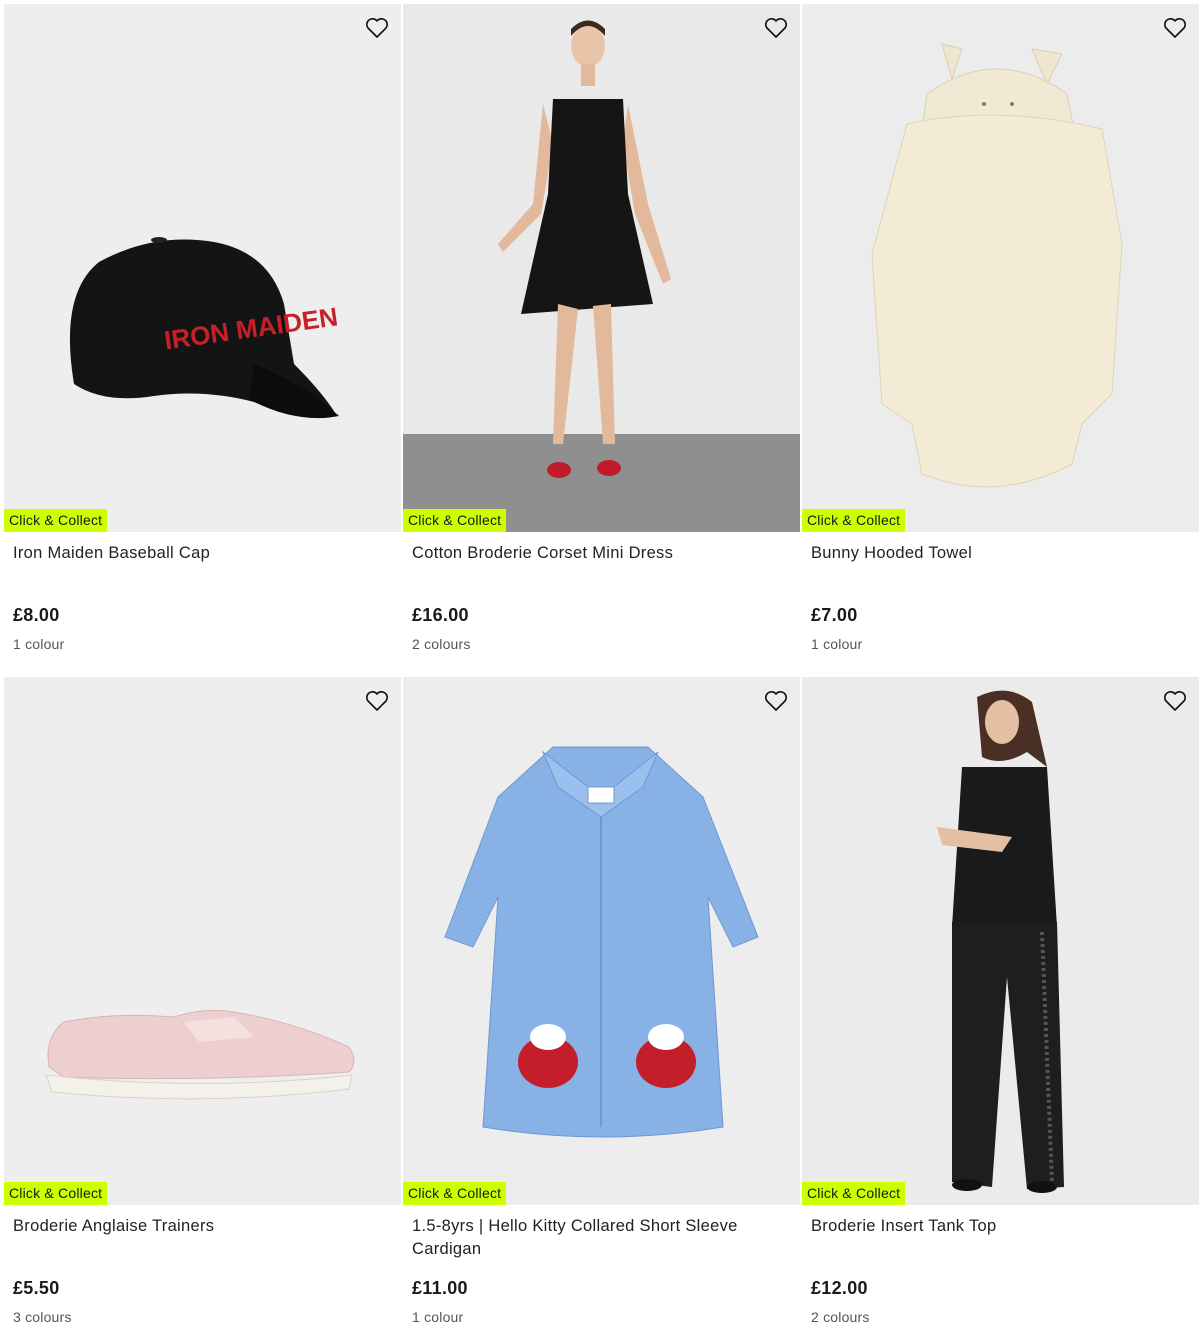 The image size is (1200, 1340). What do you see at coordinates (441, 644) in the screenshot?
I see `colour-count: 2 colours` at bounding box center [441, 644].